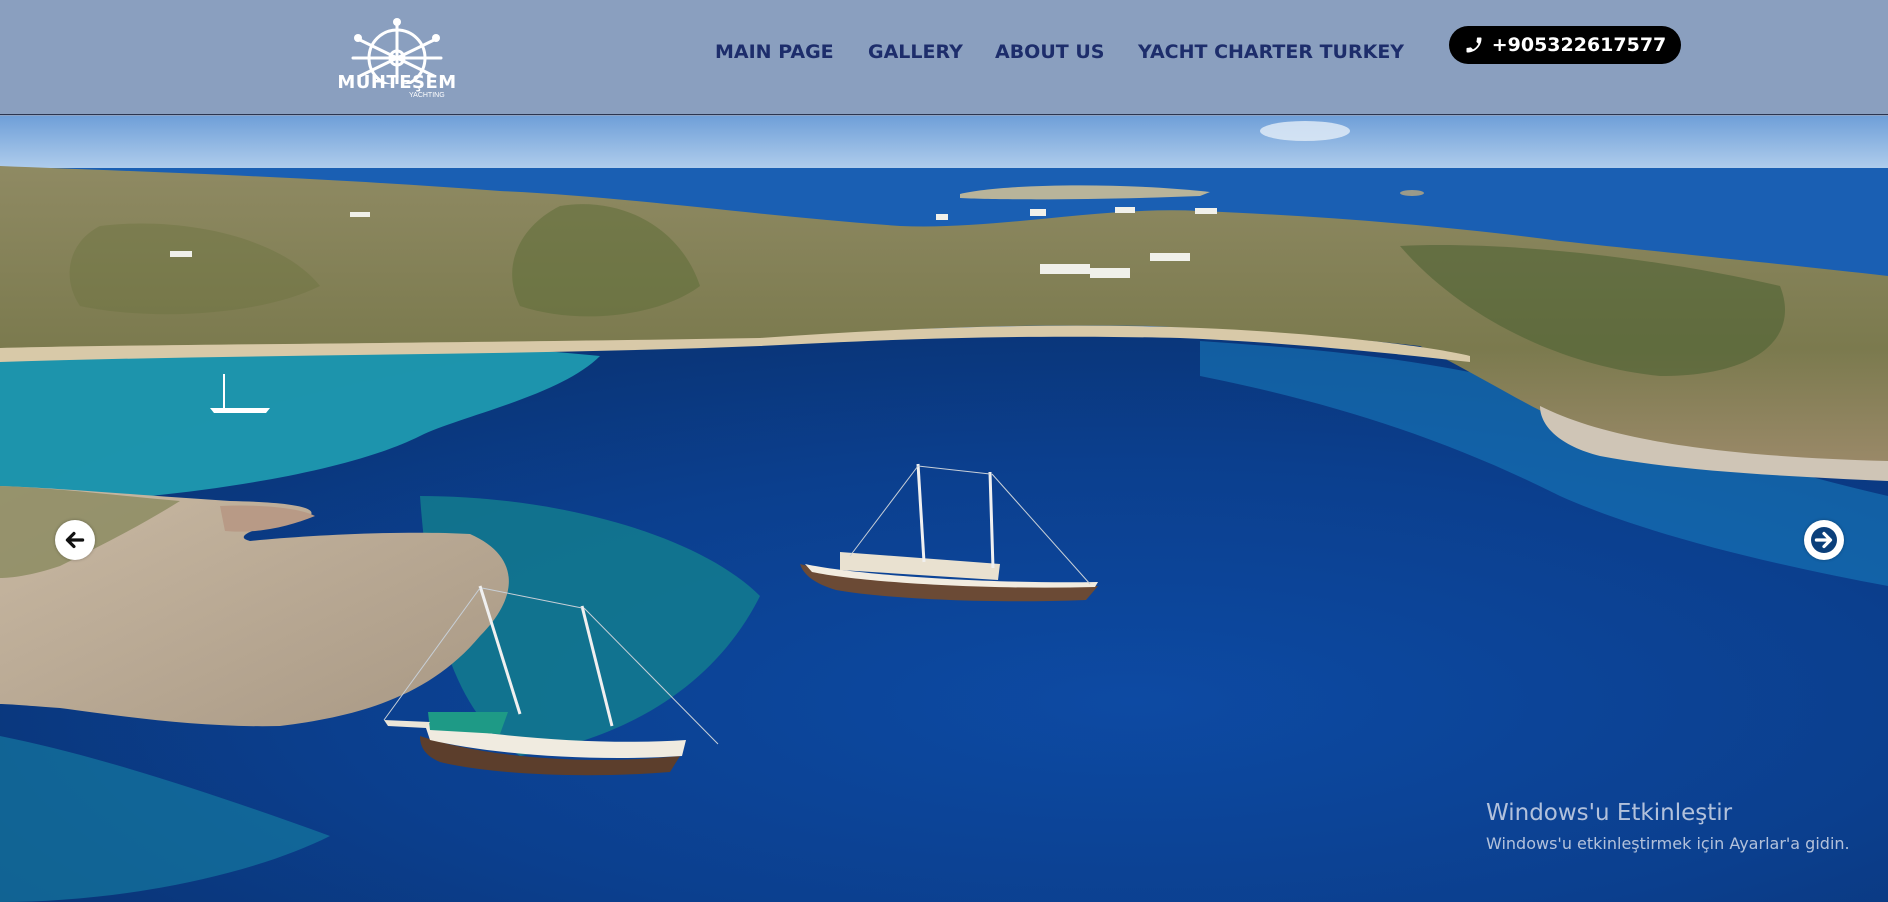 The height and width of the screenshot is (902, 1888). I want to click on nav-about-us: ABOUT US, so click(1049, 52).